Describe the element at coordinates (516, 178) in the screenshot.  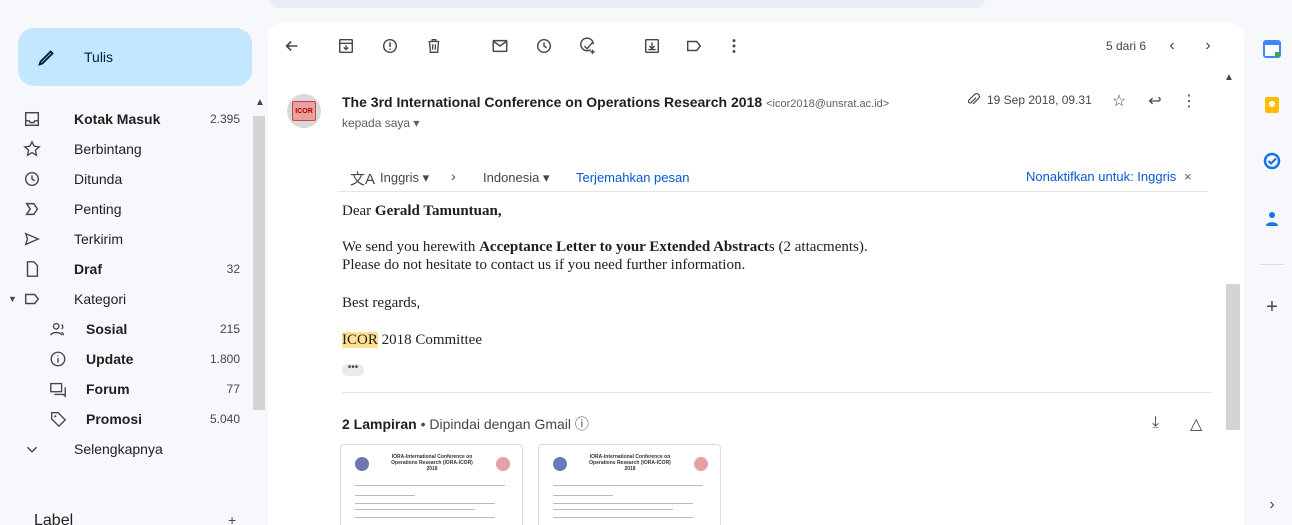
I see `target-language-select: Indonesia ▾` at that location.